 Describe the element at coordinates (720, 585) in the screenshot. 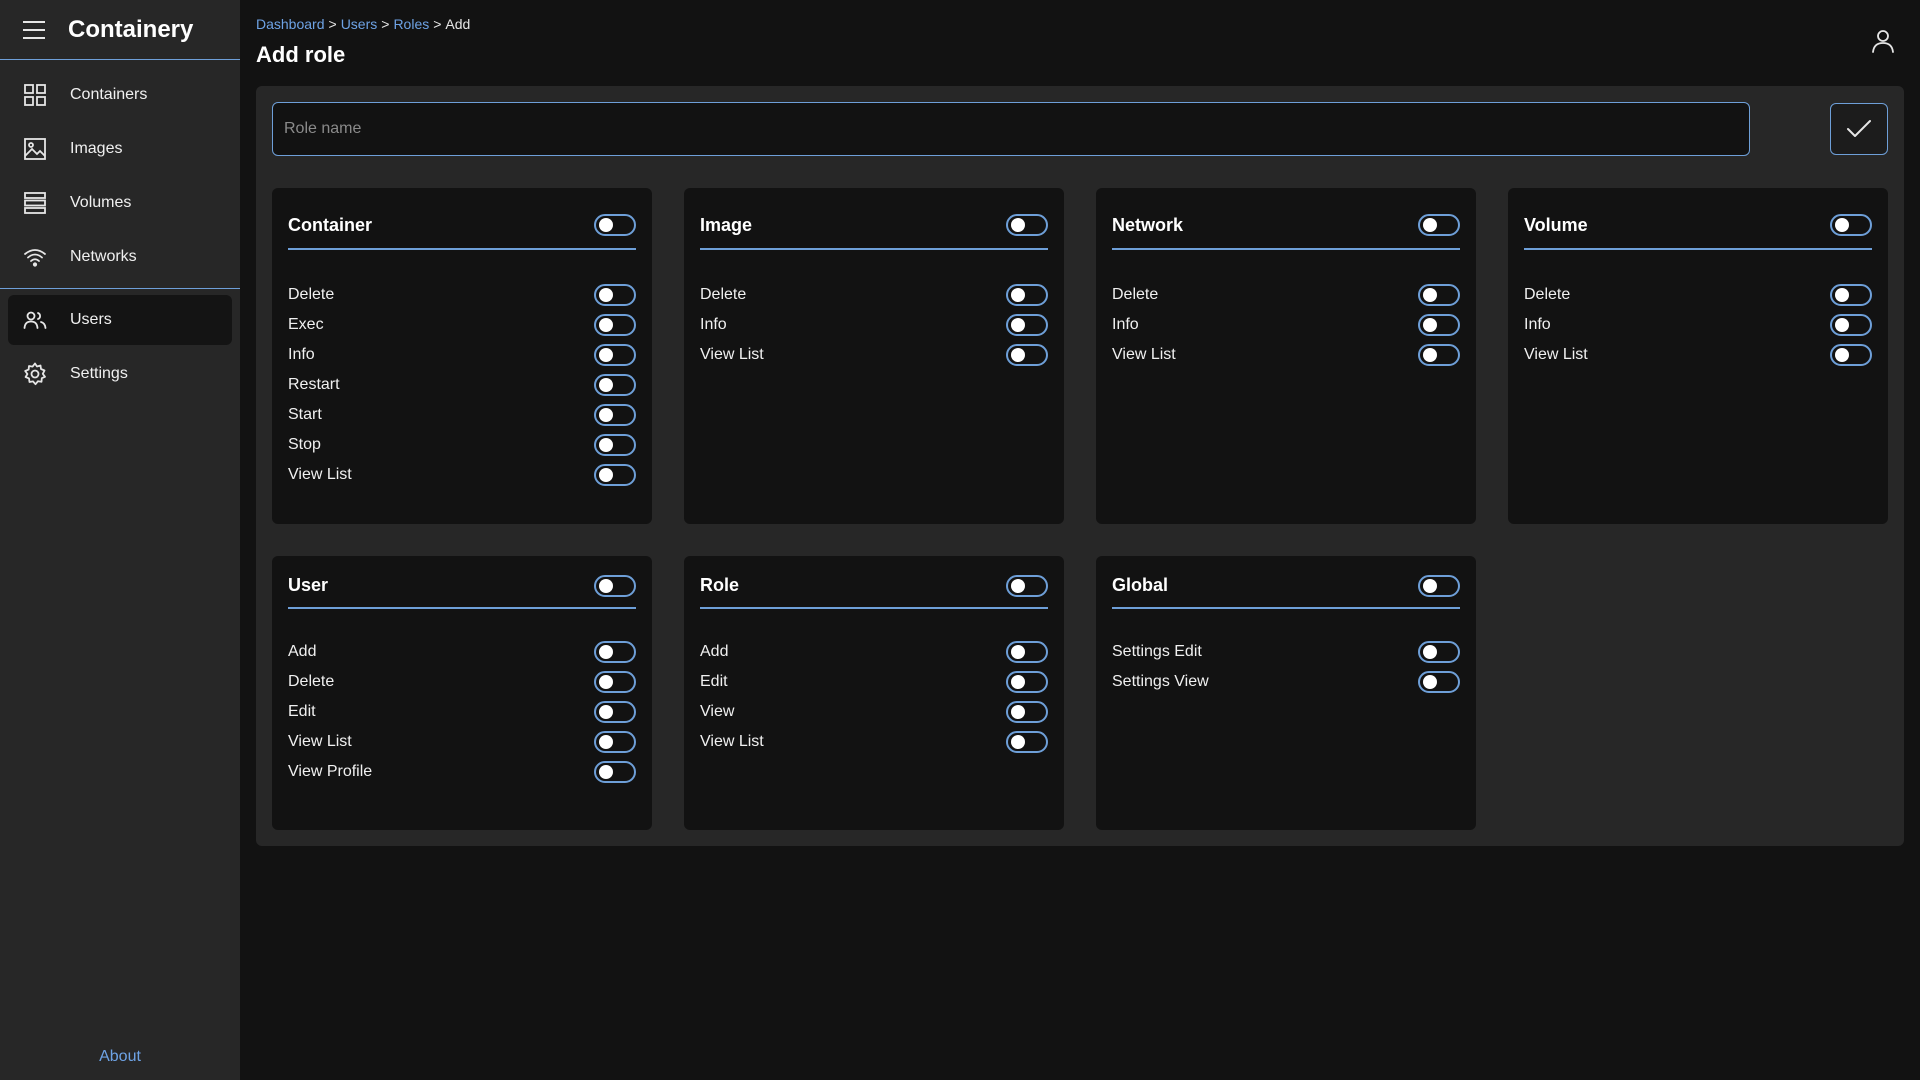

I see `card-title: Role` at that location.